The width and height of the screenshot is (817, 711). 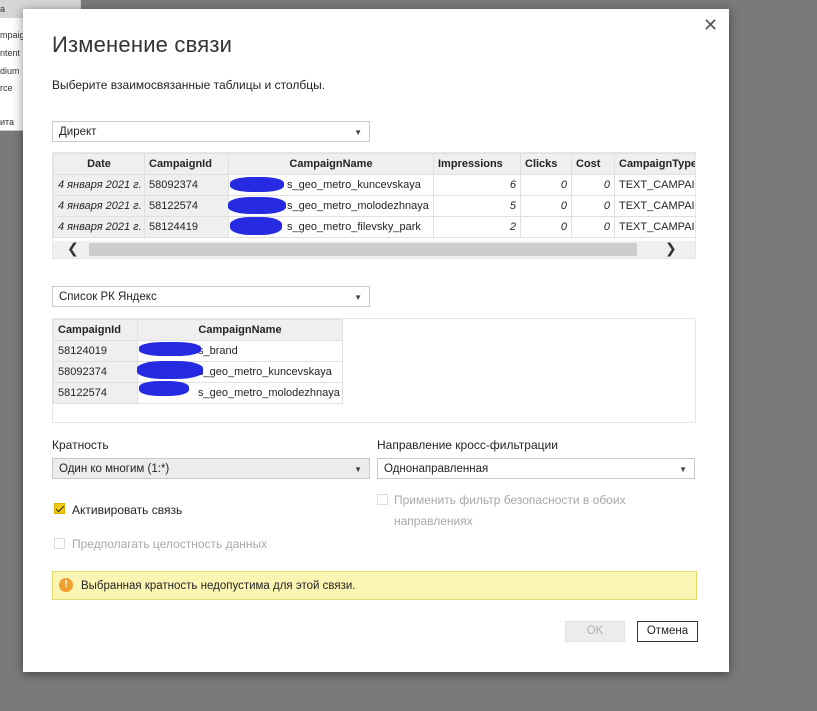 I want to click on cross-filter-label: Направление кросс-фильтрации, so click(x=467, y=445).